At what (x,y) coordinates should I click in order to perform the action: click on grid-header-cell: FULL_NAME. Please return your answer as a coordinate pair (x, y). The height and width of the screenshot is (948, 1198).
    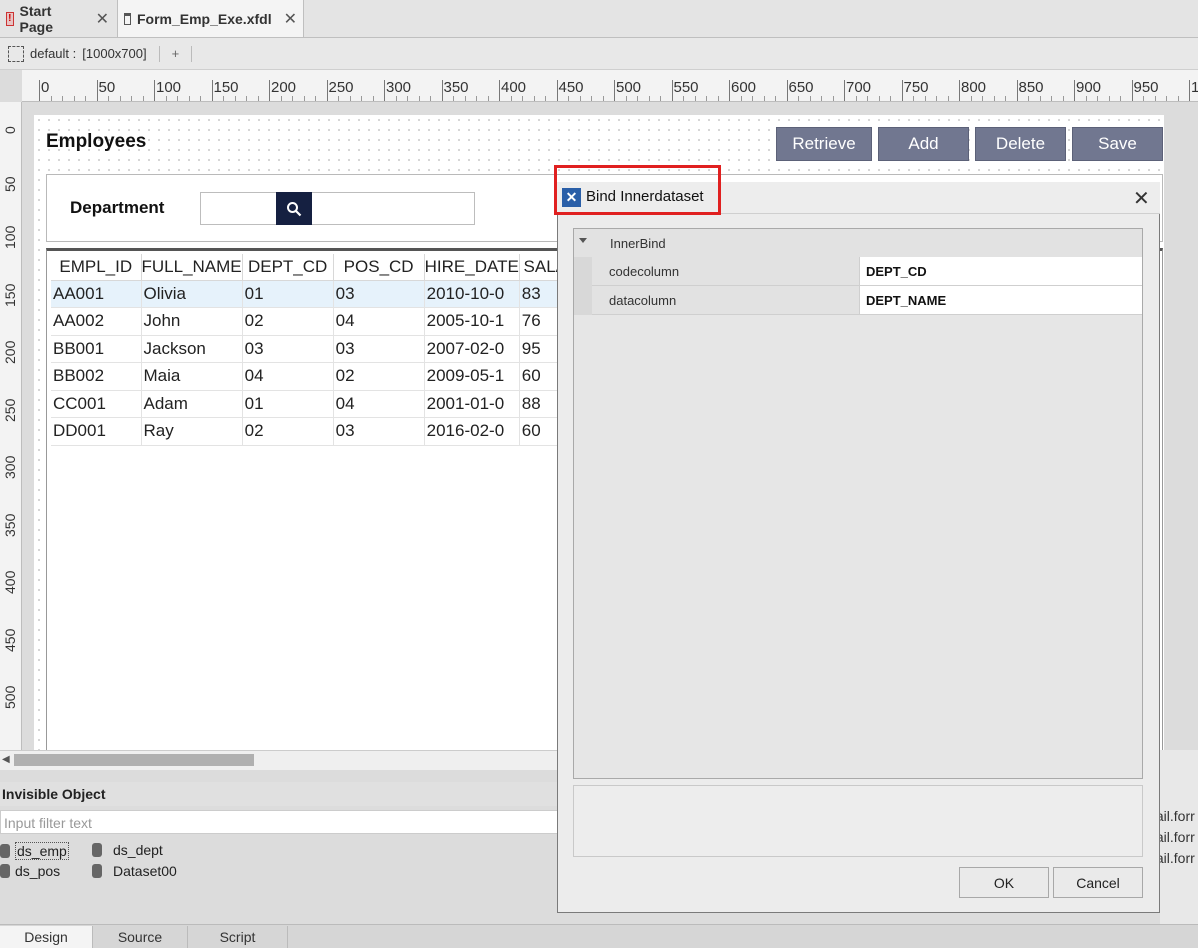
    Looking at the image, I should click on (192, 267).